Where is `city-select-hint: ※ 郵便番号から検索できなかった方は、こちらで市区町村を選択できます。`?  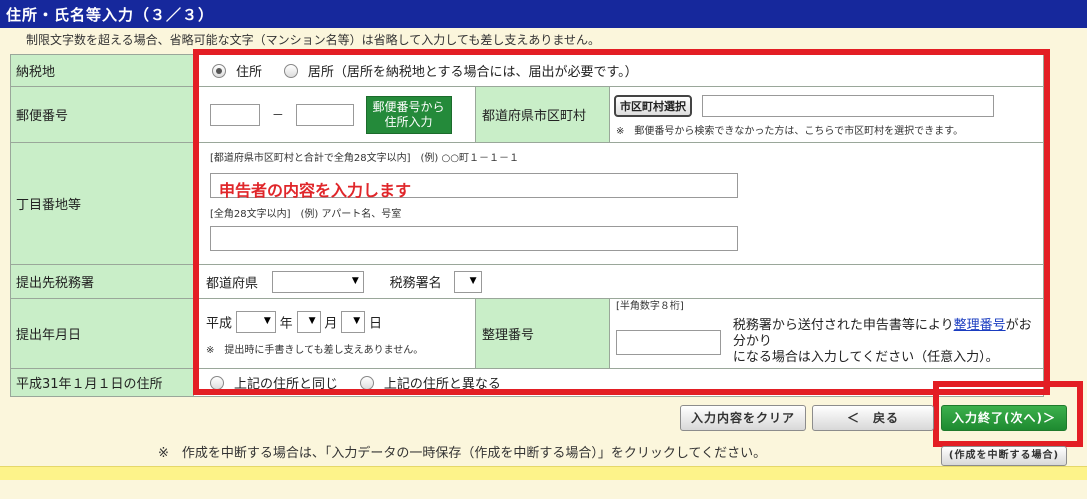
city-select-hint: ※ 郵便番号から検索できなかった方は、こちらで市区町村を選択できます。 is located at coordinates (790, 131).